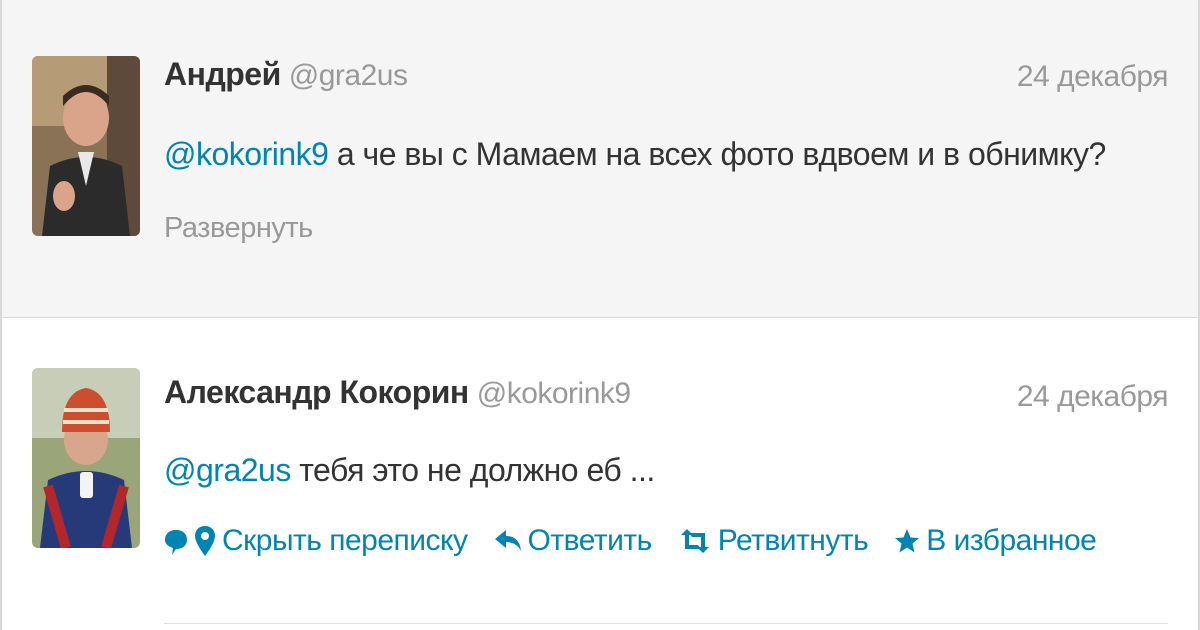 The image size is (1200, 630). I want to click on author-name: Андрей, so click(222, 74).